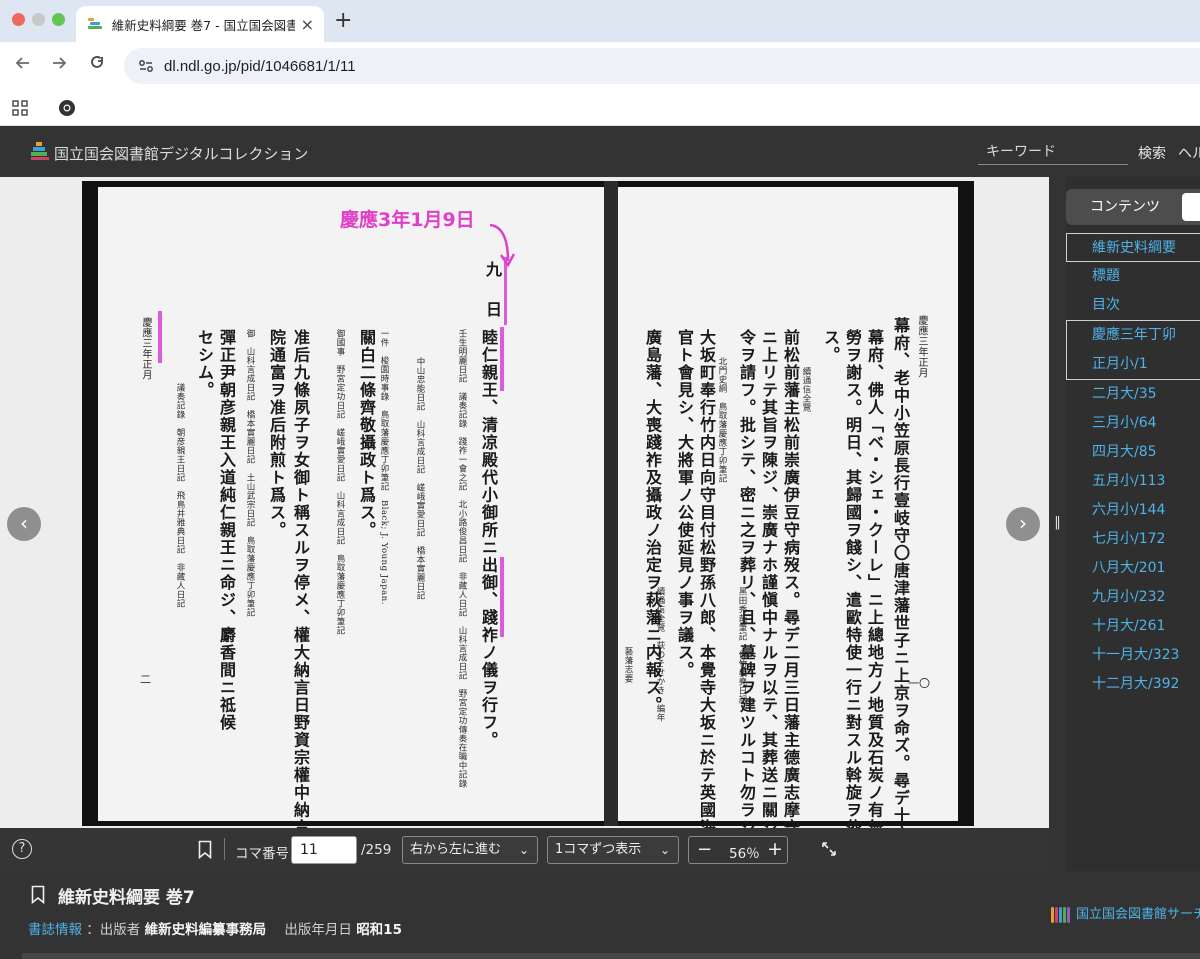 The height and width of the screenshot is (959, 1200). What do you see at coordinates (775, 849) in the screenshot?
I see `zoom-in-button: +` at bounding box center [775, 849].